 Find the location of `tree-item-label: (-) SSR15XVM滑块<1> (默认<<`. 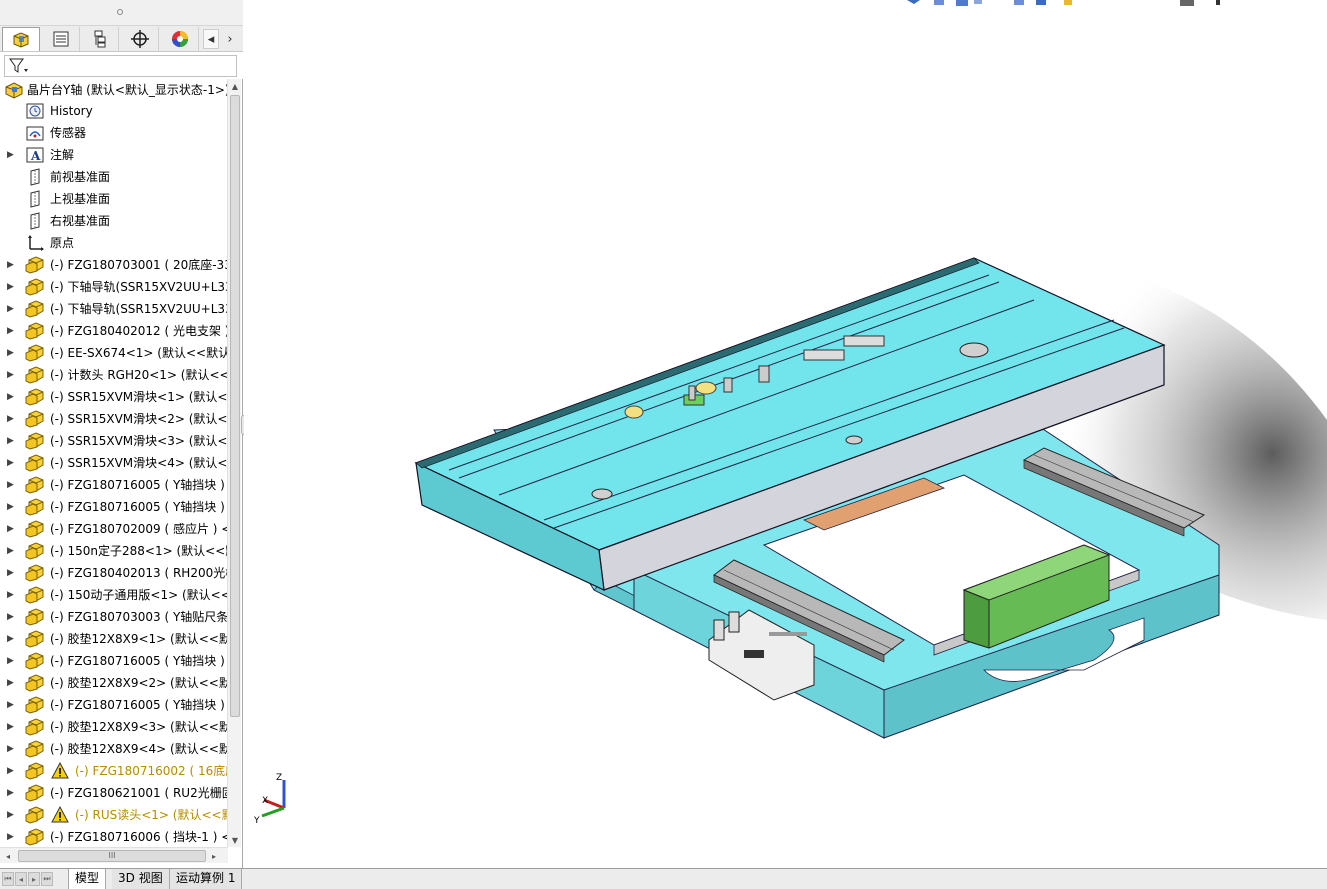

tree-item-label: (-) SSR15XVM滑块<1> (默认<< is located at coordinates (139, 397).